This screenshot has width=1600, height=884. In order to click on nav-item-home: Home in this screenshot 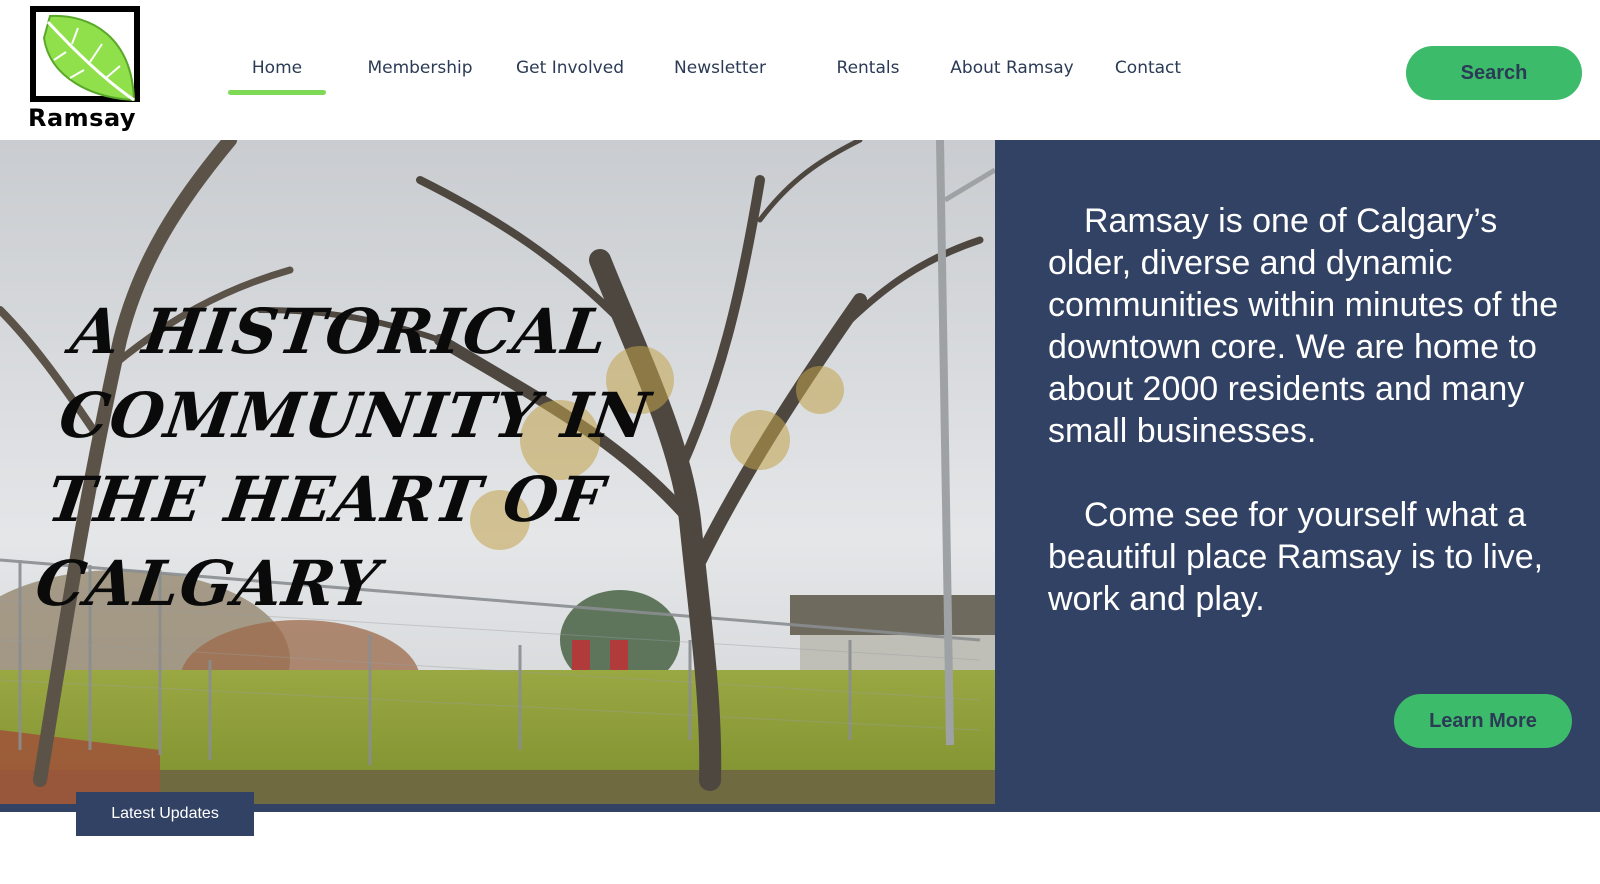, I will do `click(277, 78)`.